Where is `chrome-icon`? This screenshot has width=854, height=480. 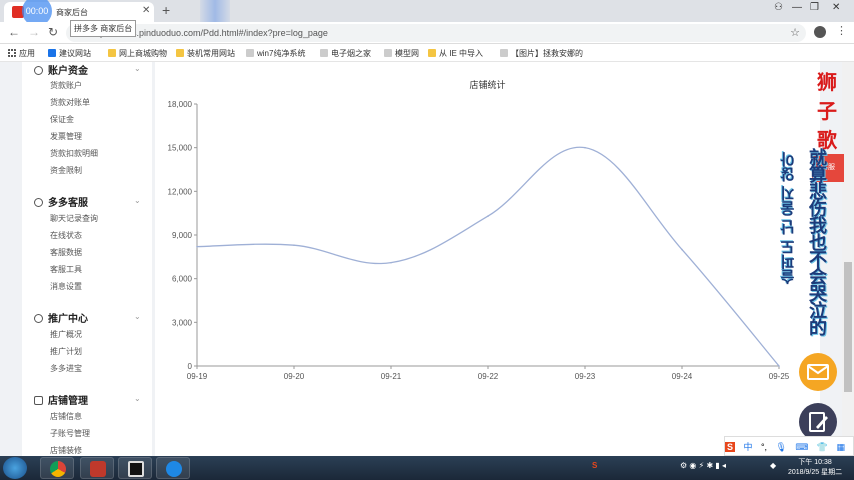 chrome-icon is located at coordinates (58, 469).